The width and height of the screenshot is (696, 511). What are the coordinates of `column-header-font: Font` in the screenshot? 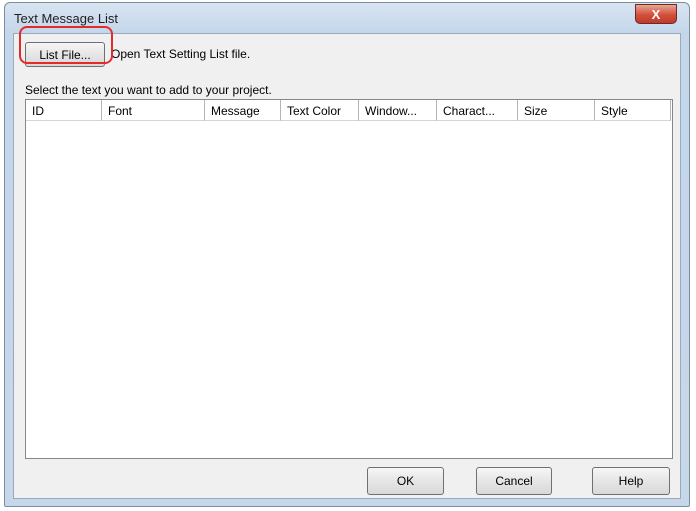 It's located at (153, 110).